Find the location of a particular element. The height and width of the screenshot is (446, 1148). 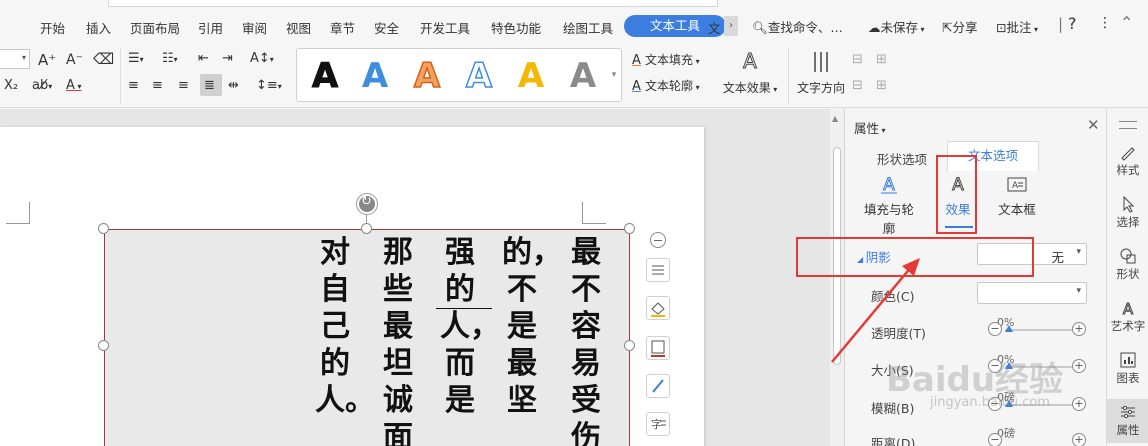

text-box-icon: A is located at coordinates (1017, 184).